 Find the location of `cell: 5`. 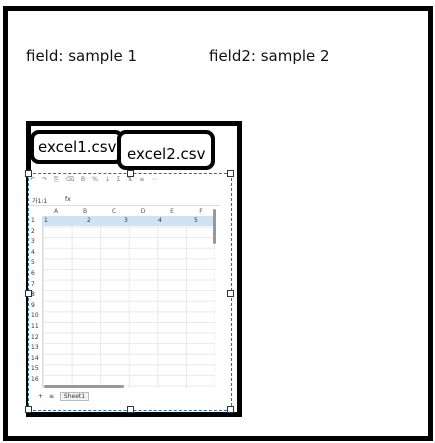

cell: 5 is located at coordinates (196, 220).